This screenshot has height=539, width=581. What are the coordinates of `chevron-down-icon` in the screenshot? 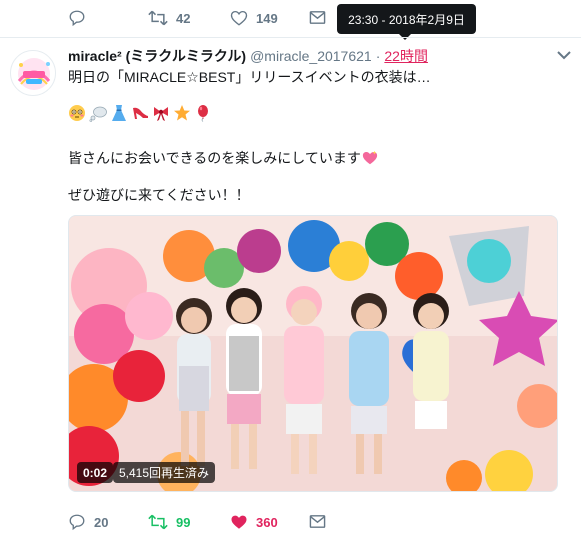 It's located at (564, 55).